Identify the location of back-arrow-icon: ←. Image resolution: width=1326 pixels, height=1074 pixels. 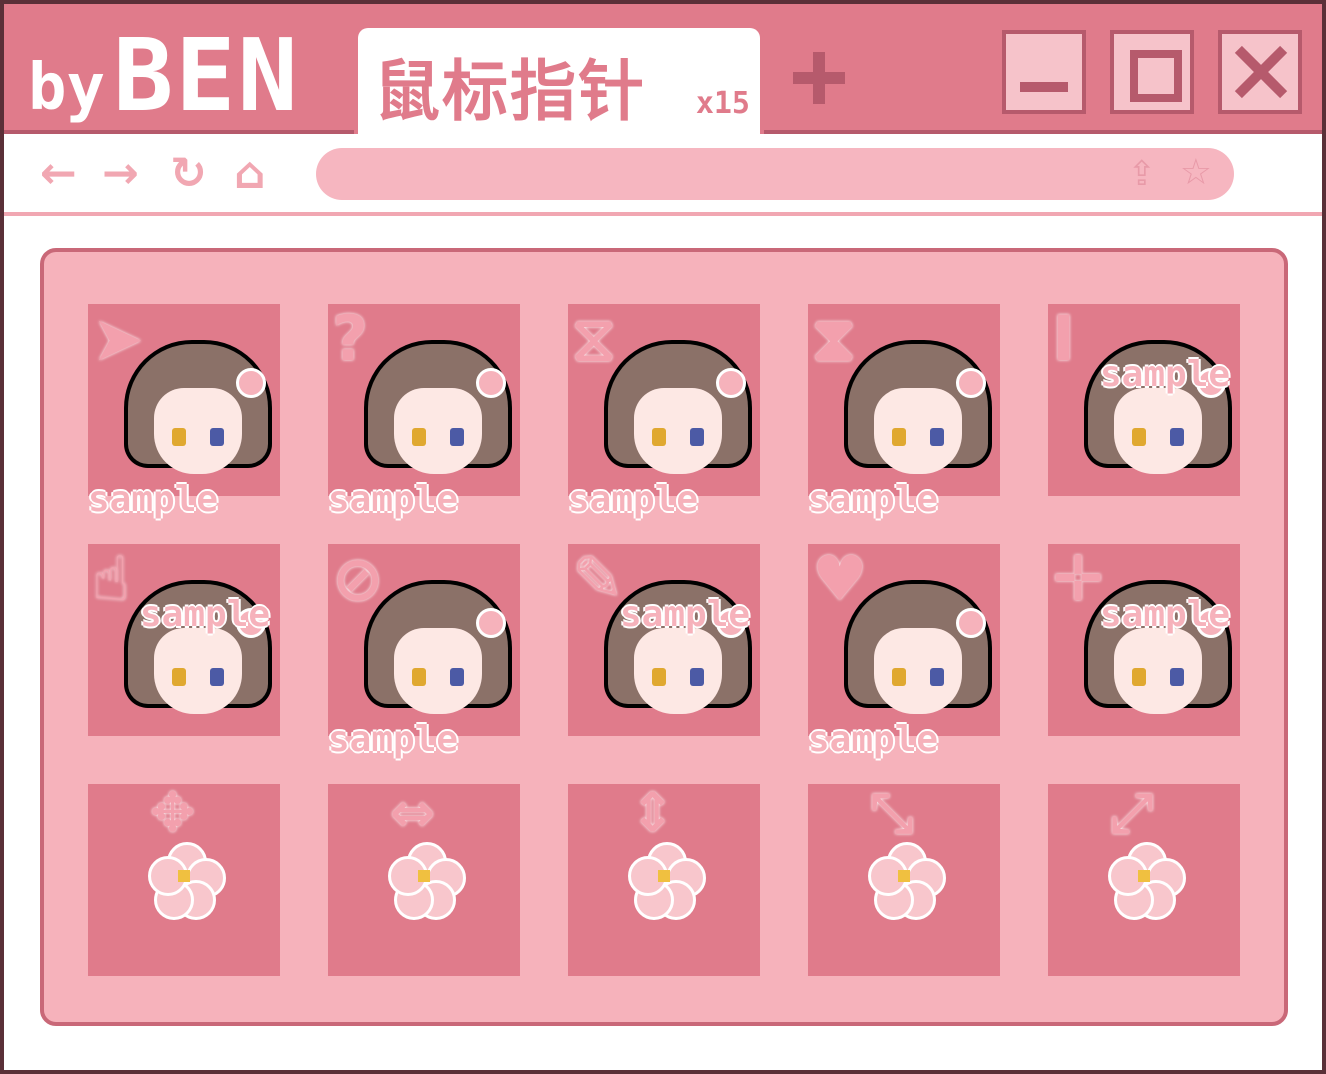
(58, 174).